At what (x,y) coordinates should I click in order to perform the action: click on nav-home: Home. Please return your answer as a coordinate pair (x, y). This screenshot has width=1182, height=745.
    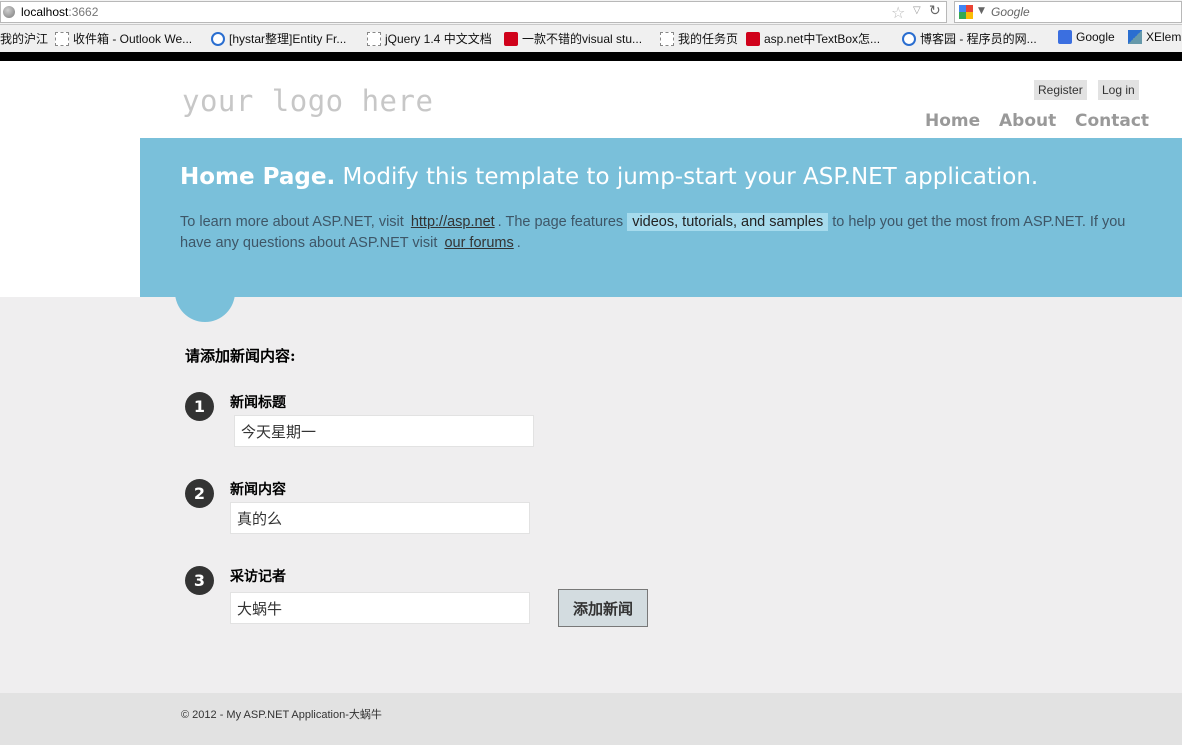
    Looking at the image, I should click on (952, 121).